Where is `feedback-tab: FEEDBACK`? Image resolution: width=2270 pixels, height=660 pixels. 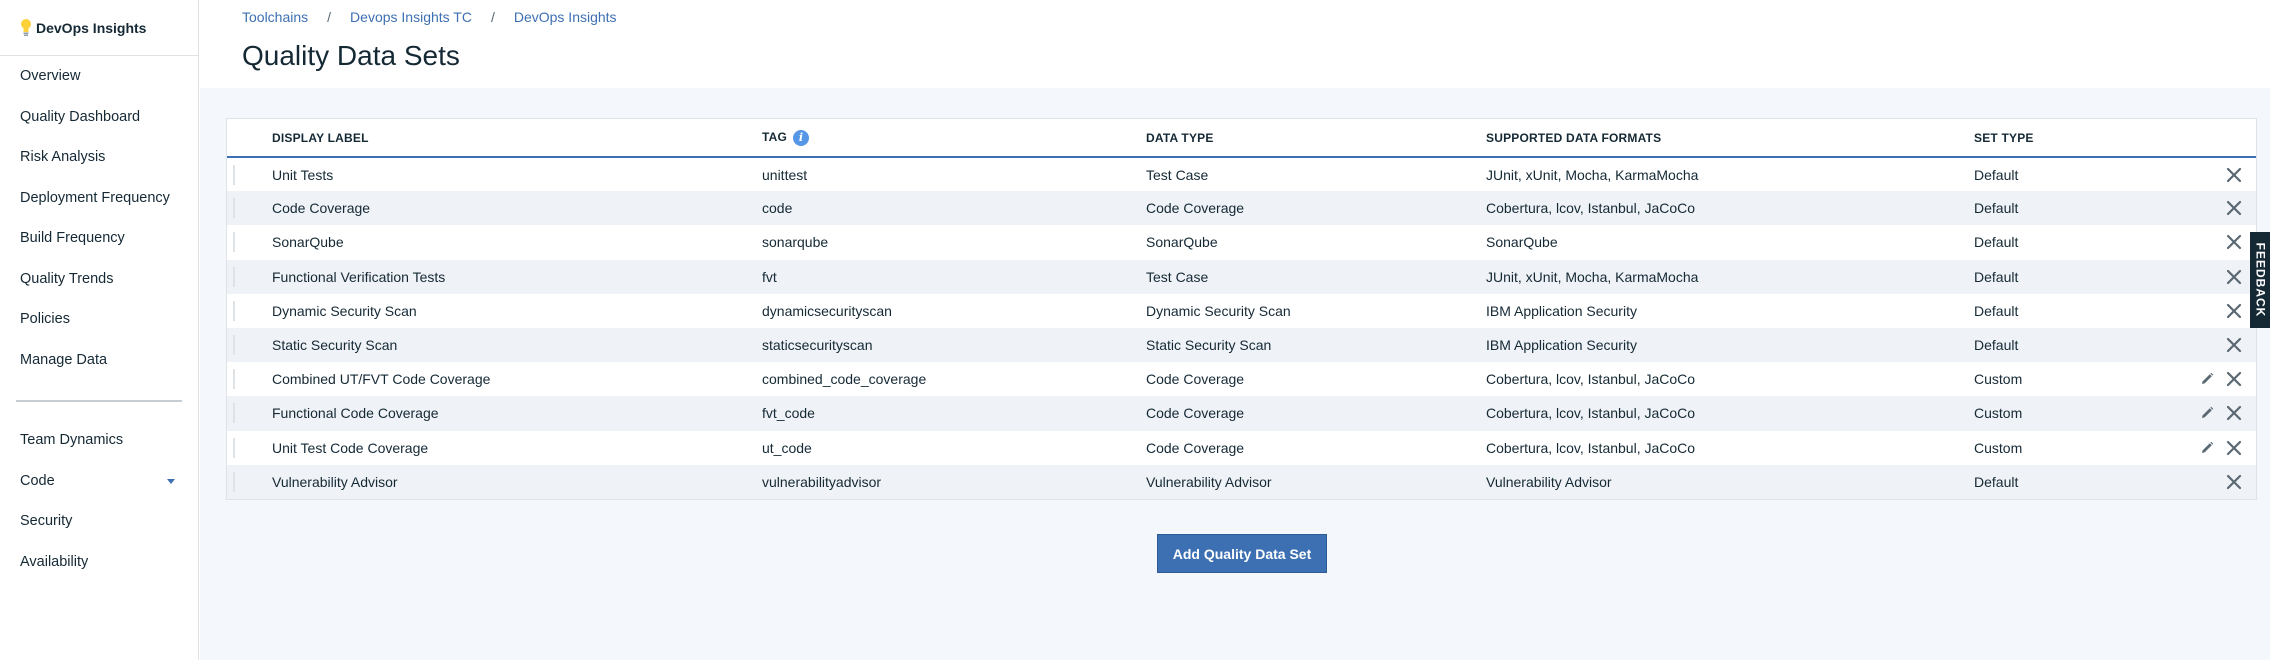
feedback-tab: FEEDBACK is located at coordinates (2260, 280).